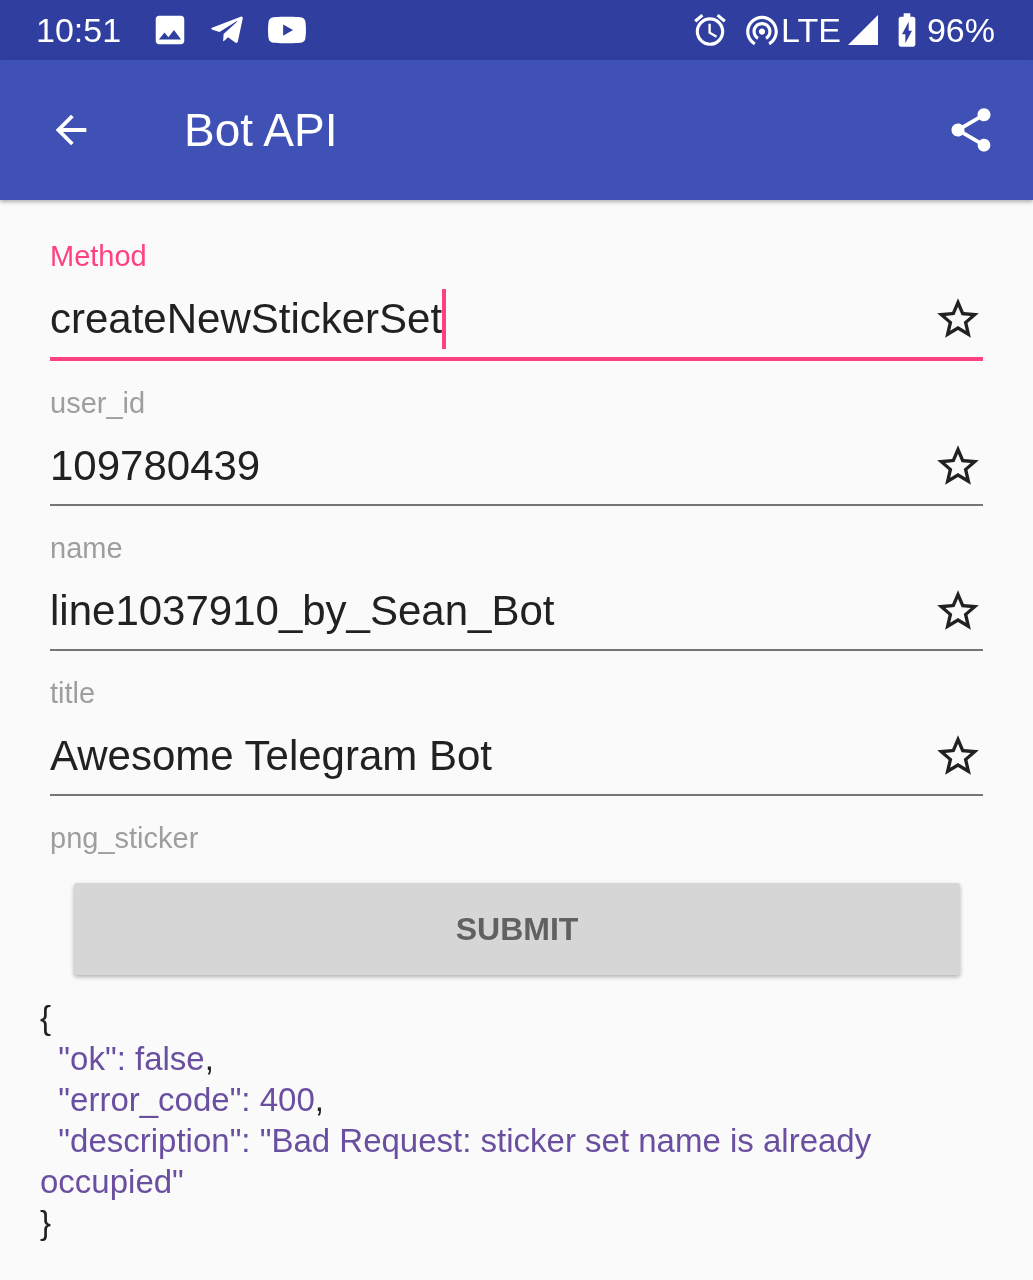  What do you see at coordinates (444, 319) in the screenshot?
I see `text-cursor` at bounding box center [444, 319].